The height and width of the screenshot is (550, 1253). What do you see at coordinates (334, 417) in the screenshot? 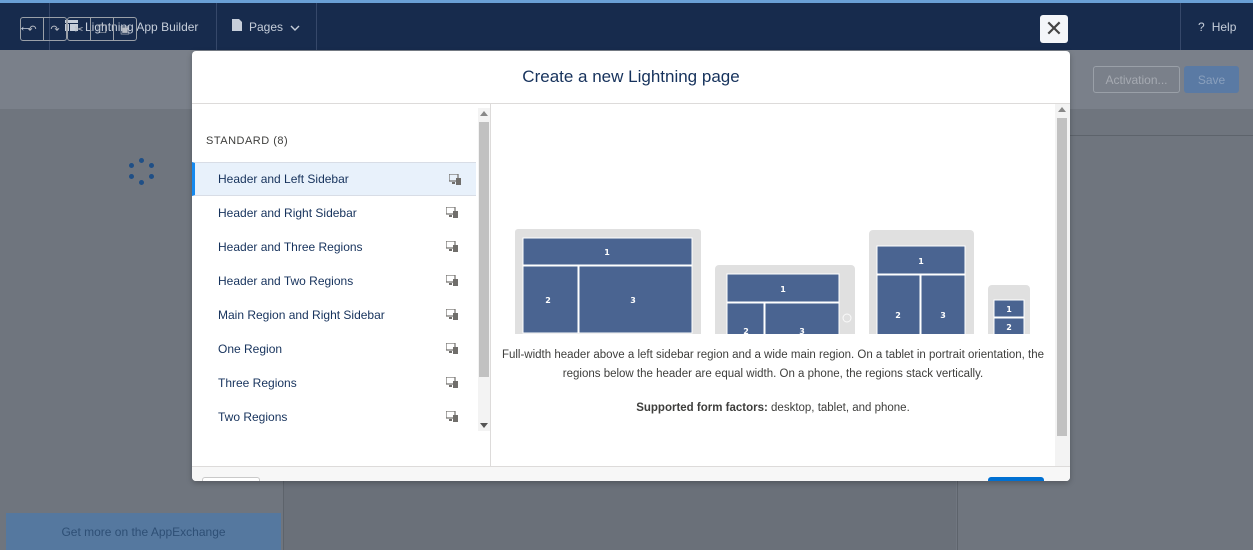
I see `template-item: Two Regions` at bounding box center [334, 417].